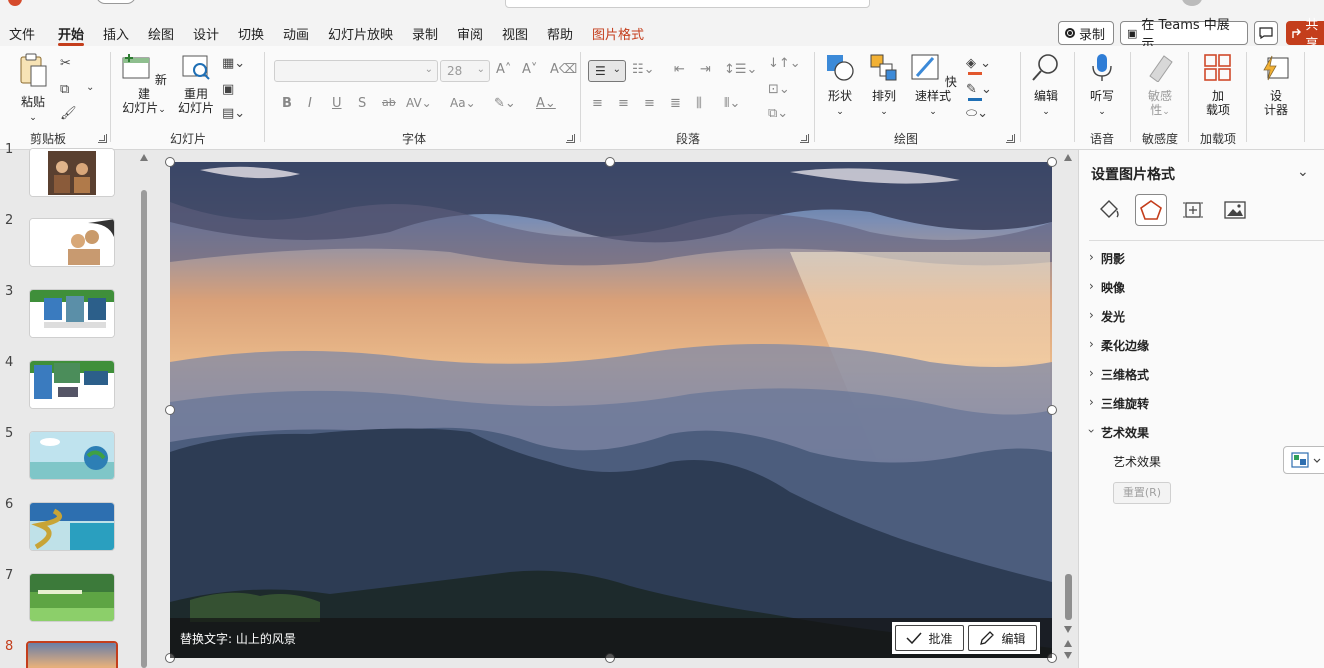 The height and width of the screenshot is (668, 1324). Describe the element at coordinates (196, 83) in the screenshot. I see `reuse-slides-button: 重用 幻灯片` at that location.